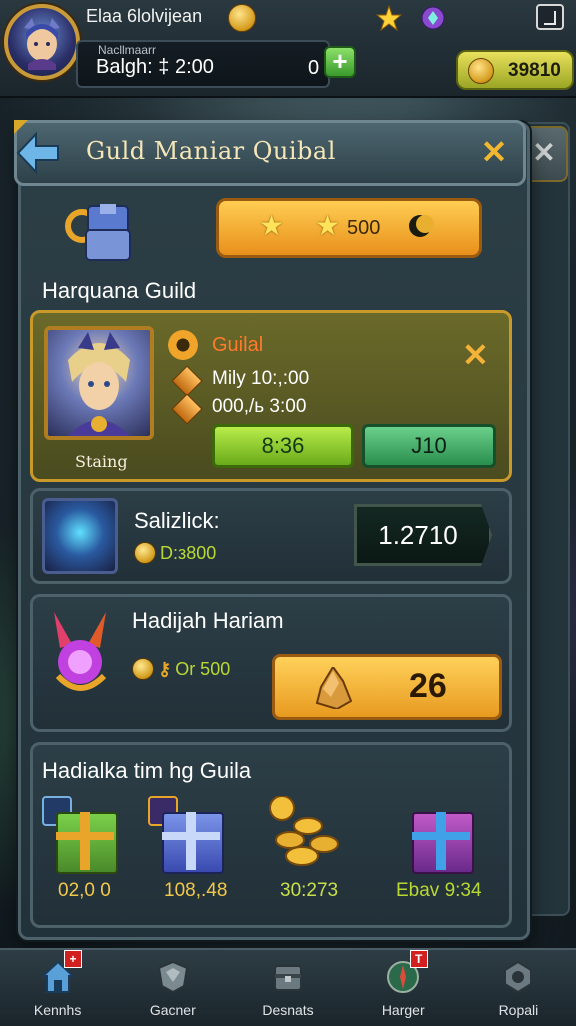 This screenshot has height=1026, width=576. I want to click on crystal-card-sub-value: D:з800, so click(188, 552).